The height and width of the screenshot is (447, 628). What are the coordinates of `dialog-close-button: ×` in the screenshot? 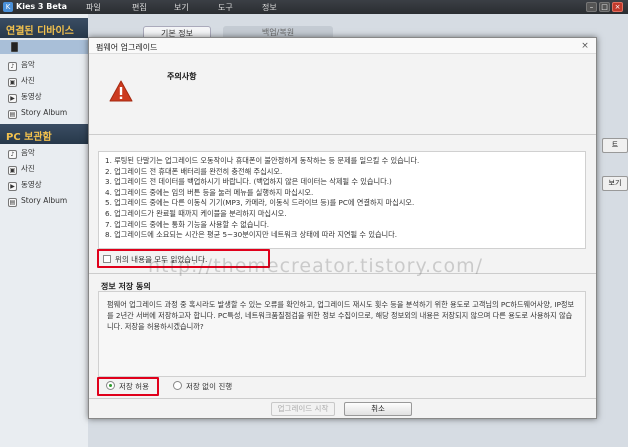 It's located at (585, 46).